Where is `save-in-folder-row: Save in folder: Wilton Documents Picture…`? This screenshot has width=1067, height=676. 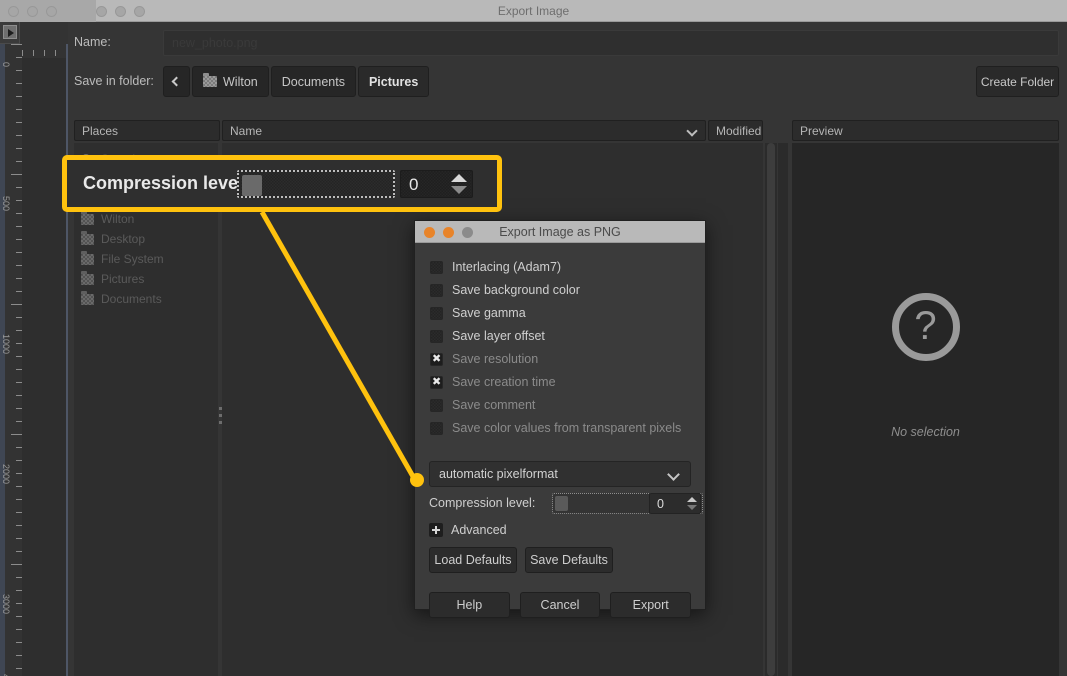
save-in-folder-row: Save in folder: Wilton Documents Picture… is located at coordinates (566, 82).